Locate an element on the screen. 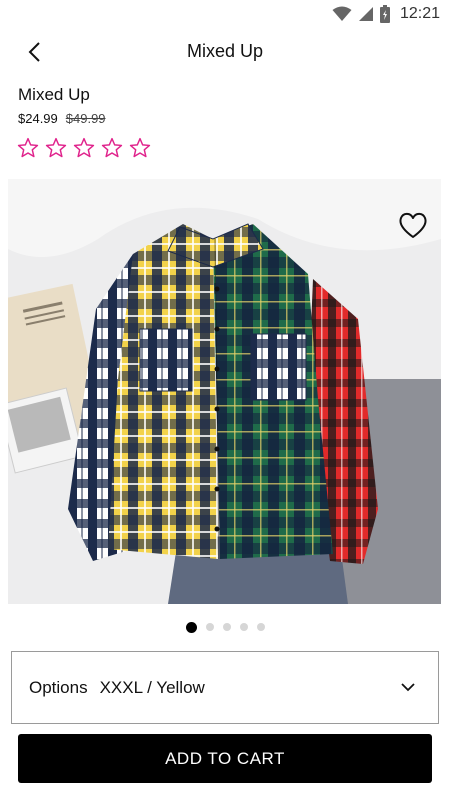 The image size is (450, 800). wishlist-heart-icon is located at coordinates (413, 225).